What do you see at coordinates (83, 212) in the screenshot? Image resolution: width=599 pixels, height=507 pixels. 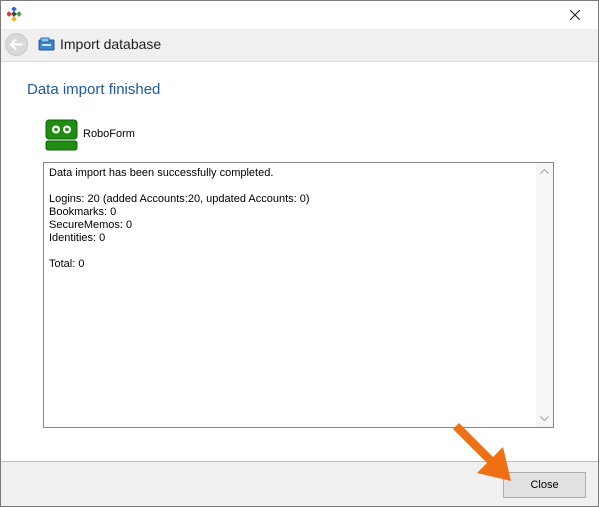 I see `report-line: Bookmarks: 0` at bounding box center [83, 212].